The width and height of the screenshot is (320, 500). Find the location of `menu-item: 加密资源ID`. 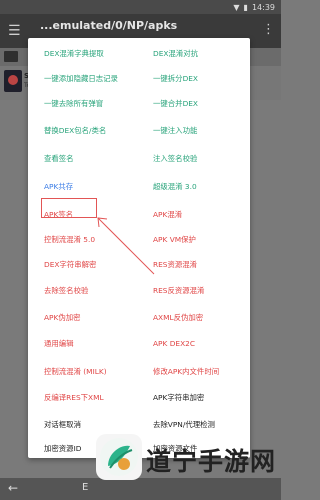

menu-item: 加密资源ID is located at coordinates (62, 448).